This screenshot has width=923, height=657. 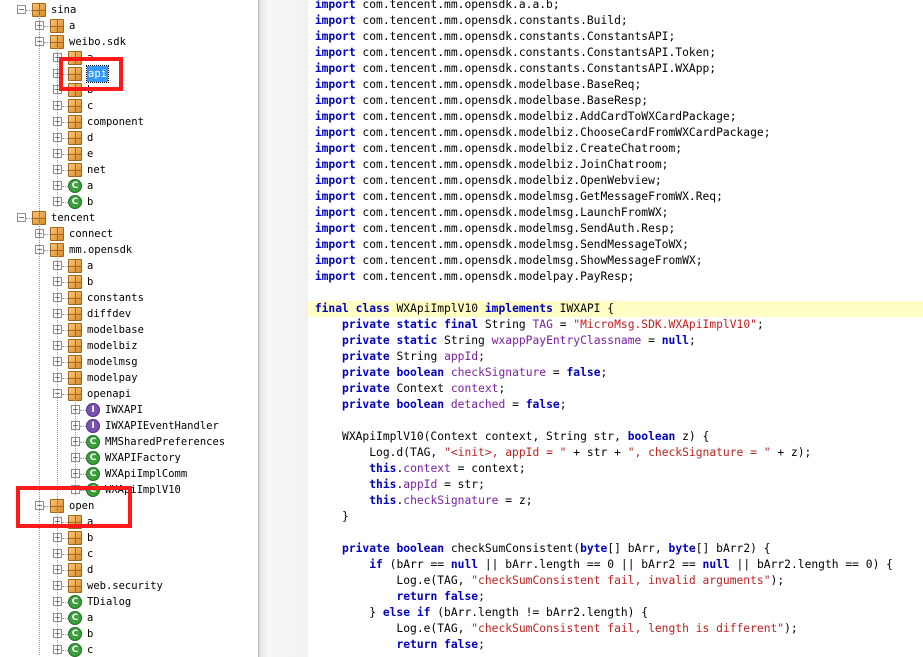 I want to click on annotation-box-open, so click(x=74, y=507).